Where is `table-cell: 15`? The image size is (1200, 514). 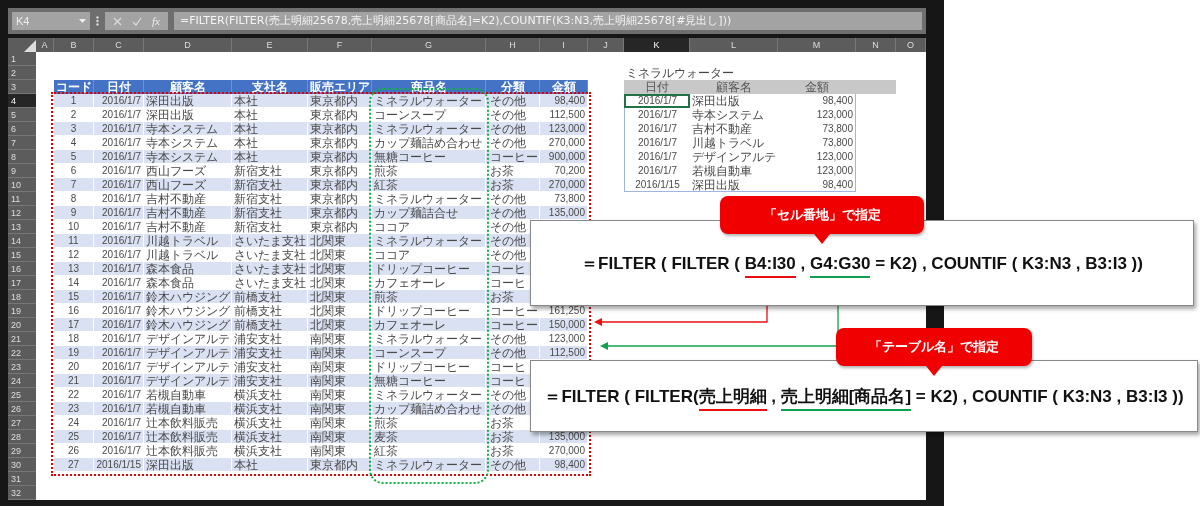 table-cell: 15 is located at coordinates (74, 297).